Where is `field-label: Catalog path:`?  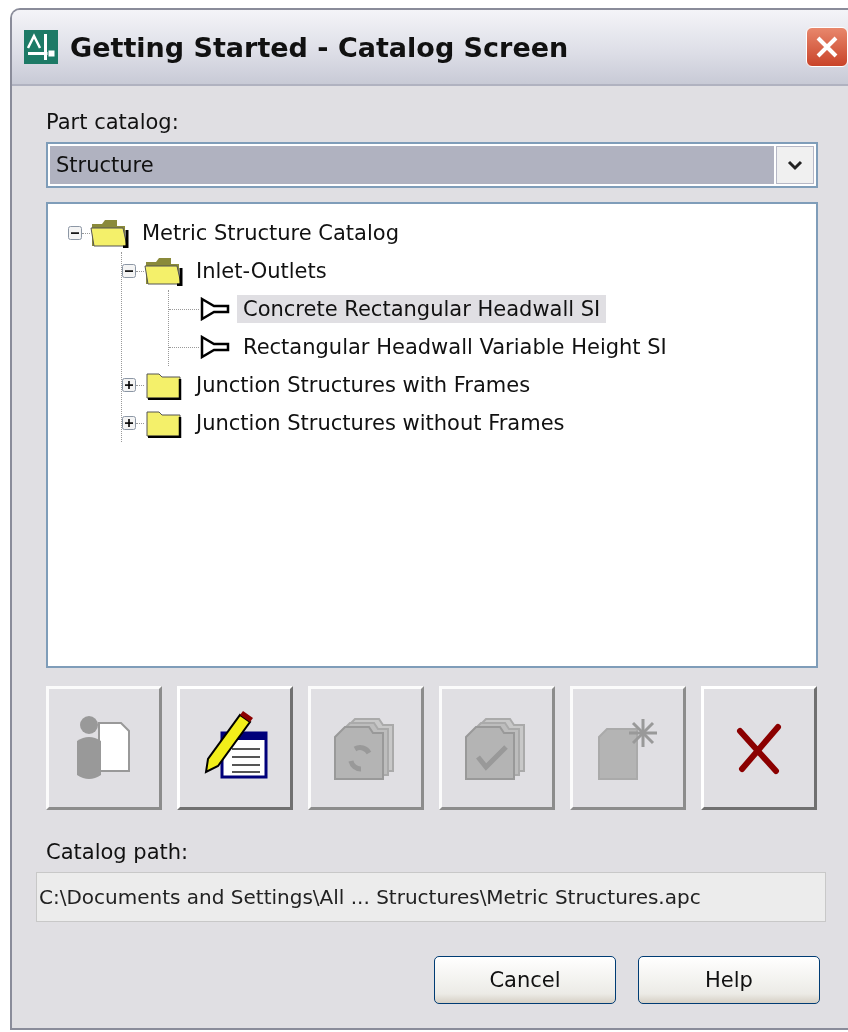 field-label: Catalog path: is located at coordinates (118, 852).